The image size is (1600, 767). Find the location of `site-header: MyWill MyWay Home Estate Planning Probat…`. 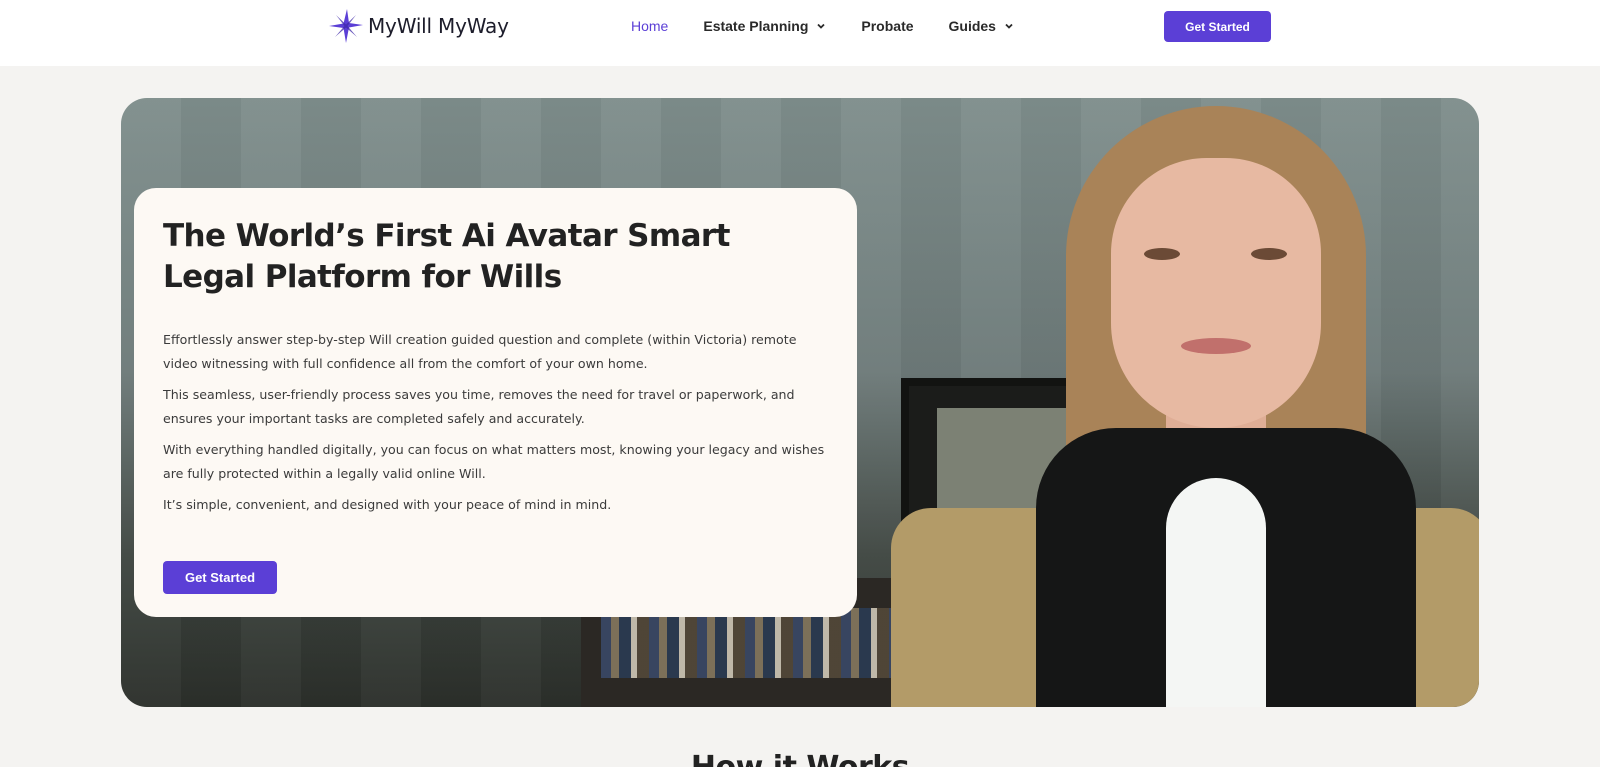

site-header: MyWill MyWay Home Estate Planning Probat… is located at coordinates (800, 33).